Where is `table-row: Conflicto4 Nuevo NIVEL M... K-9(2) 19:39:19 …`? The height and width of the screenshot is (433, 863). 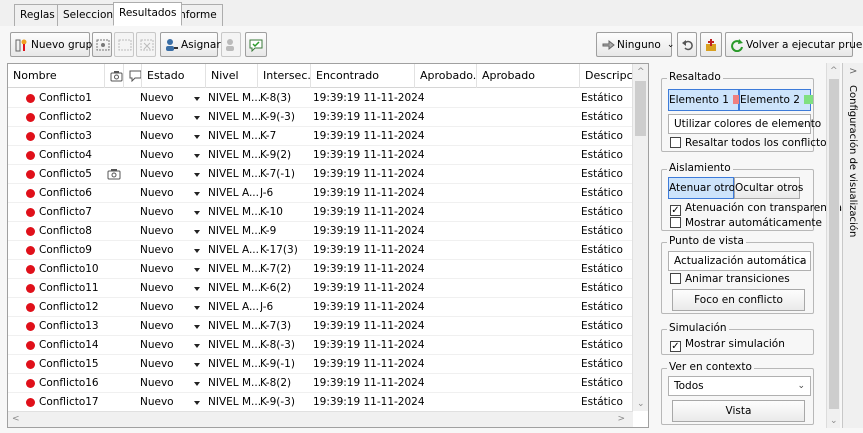 table-row: Conflicto4 Nuevo NIVEL M... K-9(2) 19:39:19 … is located at coordinates (320, 155).